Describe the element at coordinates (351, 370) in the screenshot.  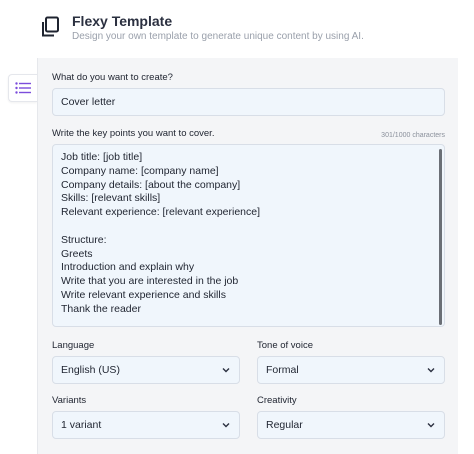
I see `tone-select: Formal` at that location.